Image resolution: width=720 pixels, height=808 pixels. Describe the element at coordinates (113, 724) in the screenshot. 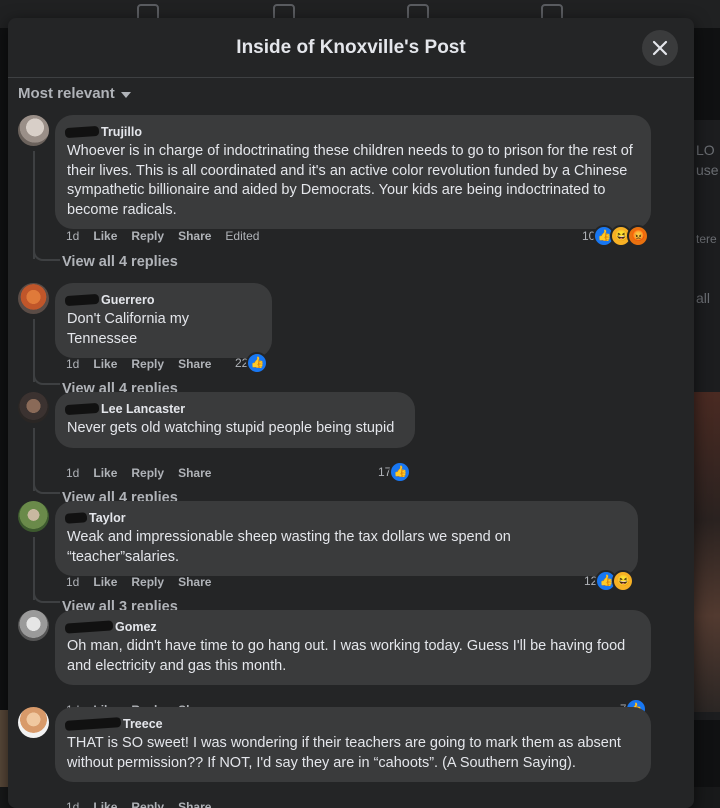

I see `comment-author: Treece` at that location.